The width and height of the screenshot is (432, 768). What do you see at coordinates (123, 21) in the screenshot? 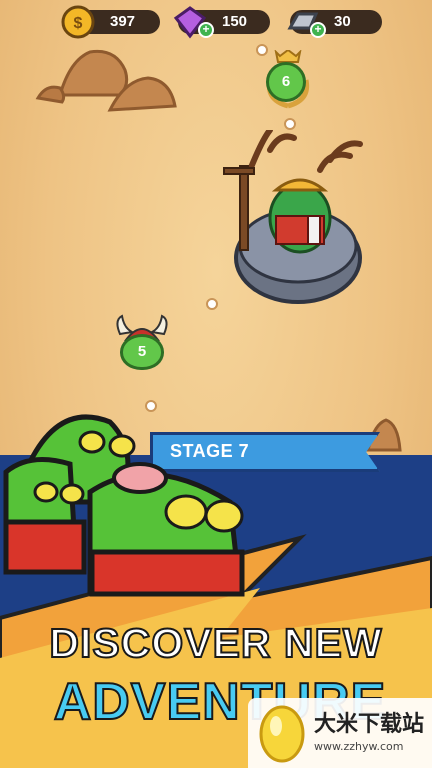
I see `coins-value: 397` at bounding box center [123, 21].